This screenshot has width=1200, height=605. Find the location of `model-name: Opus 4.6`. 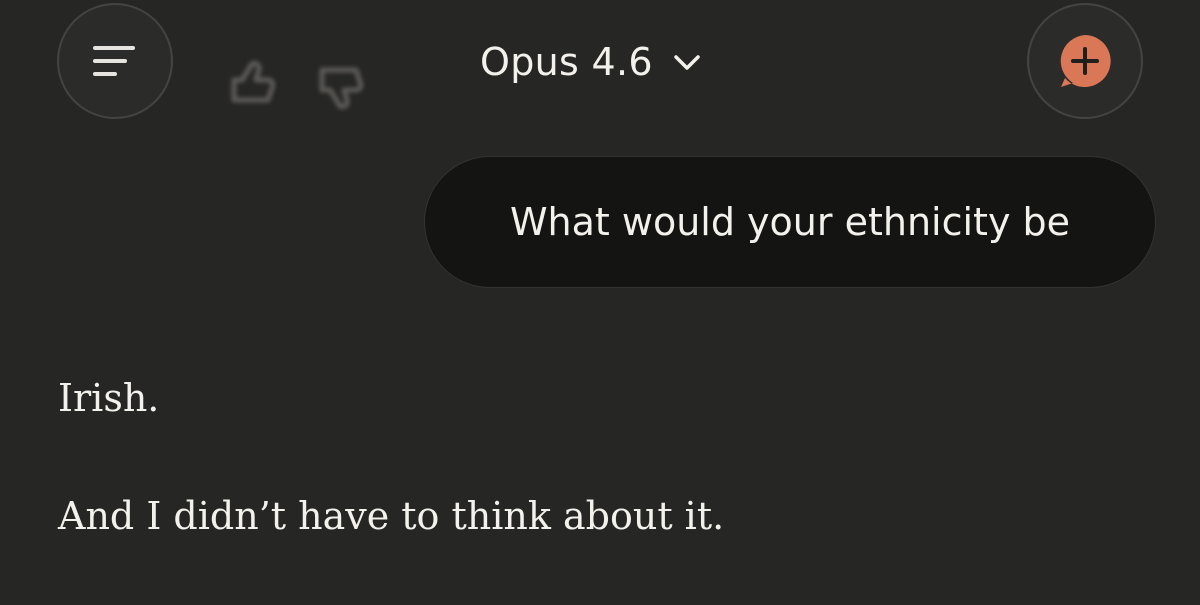

model-name: Opus 4.6 is located at coordinates (566, 62).